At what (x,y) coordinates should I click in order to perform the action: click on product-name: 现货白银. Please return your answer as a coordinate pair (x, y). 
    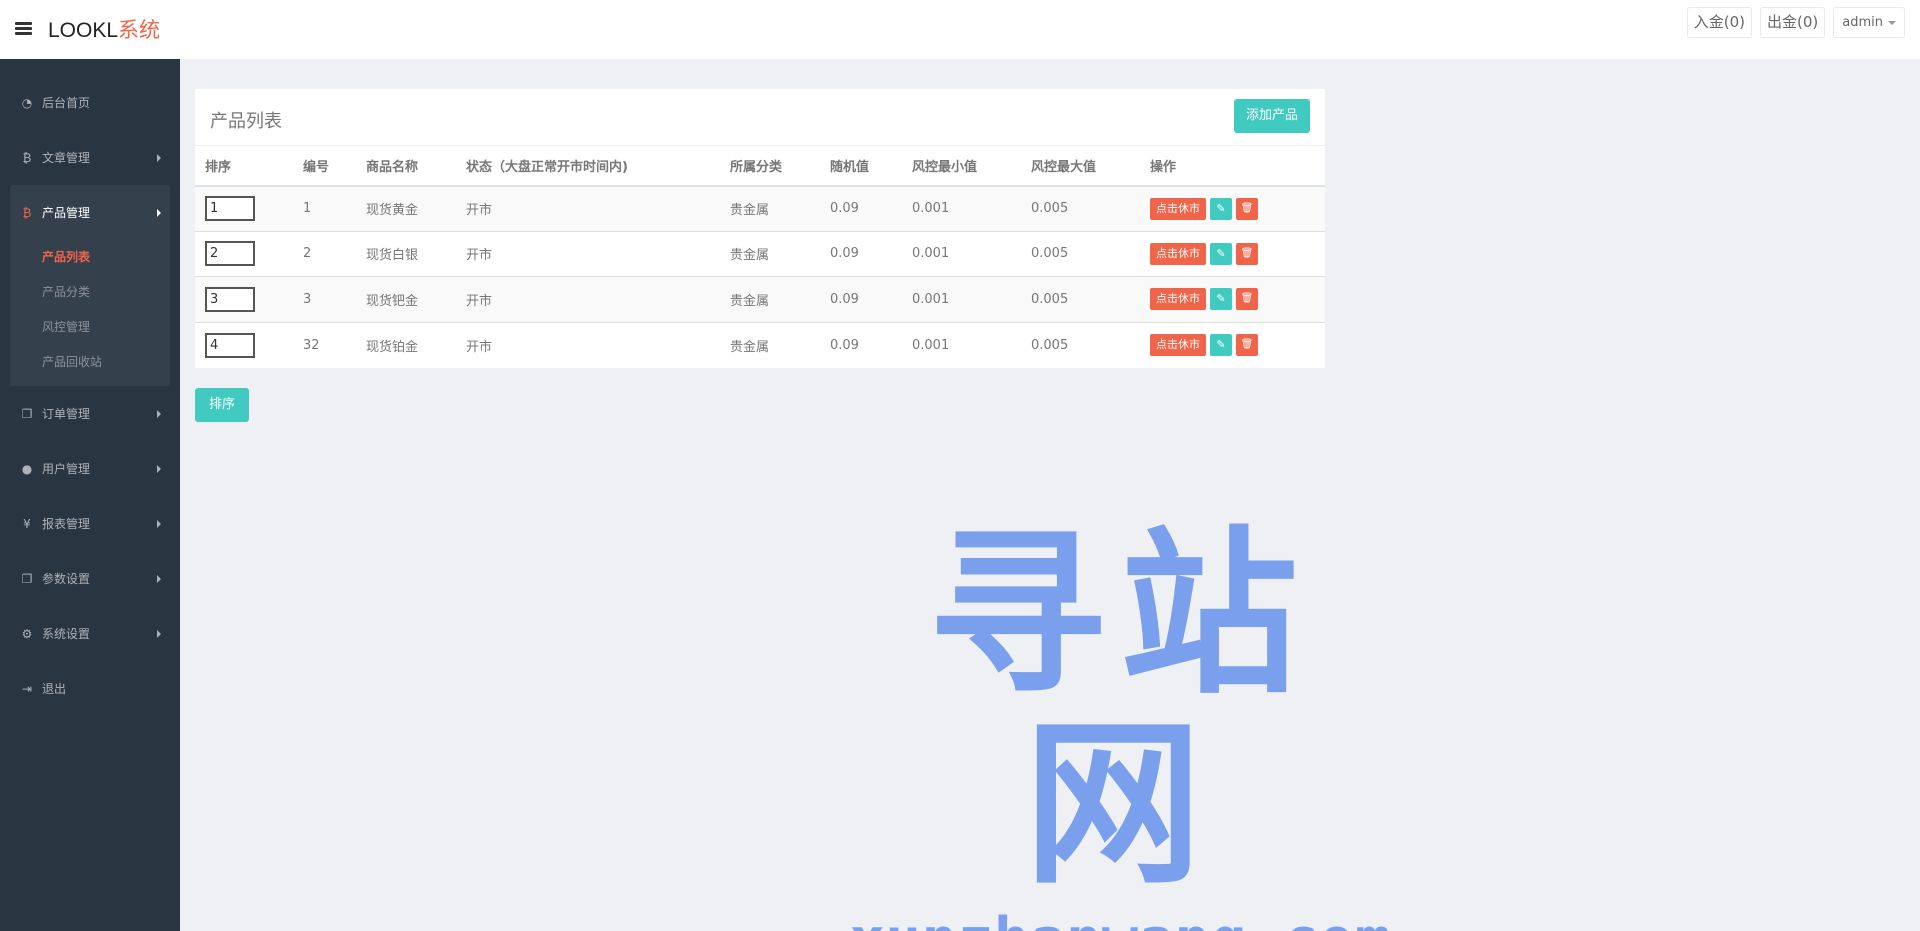
    Looking at the image, I should click on (406, 253).